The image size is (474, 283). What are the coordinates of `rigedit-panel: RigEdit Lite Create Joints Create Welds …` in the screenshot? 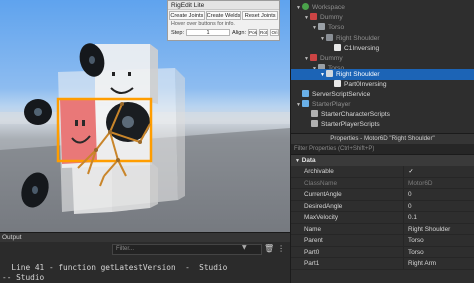 It's located at (223, 20).